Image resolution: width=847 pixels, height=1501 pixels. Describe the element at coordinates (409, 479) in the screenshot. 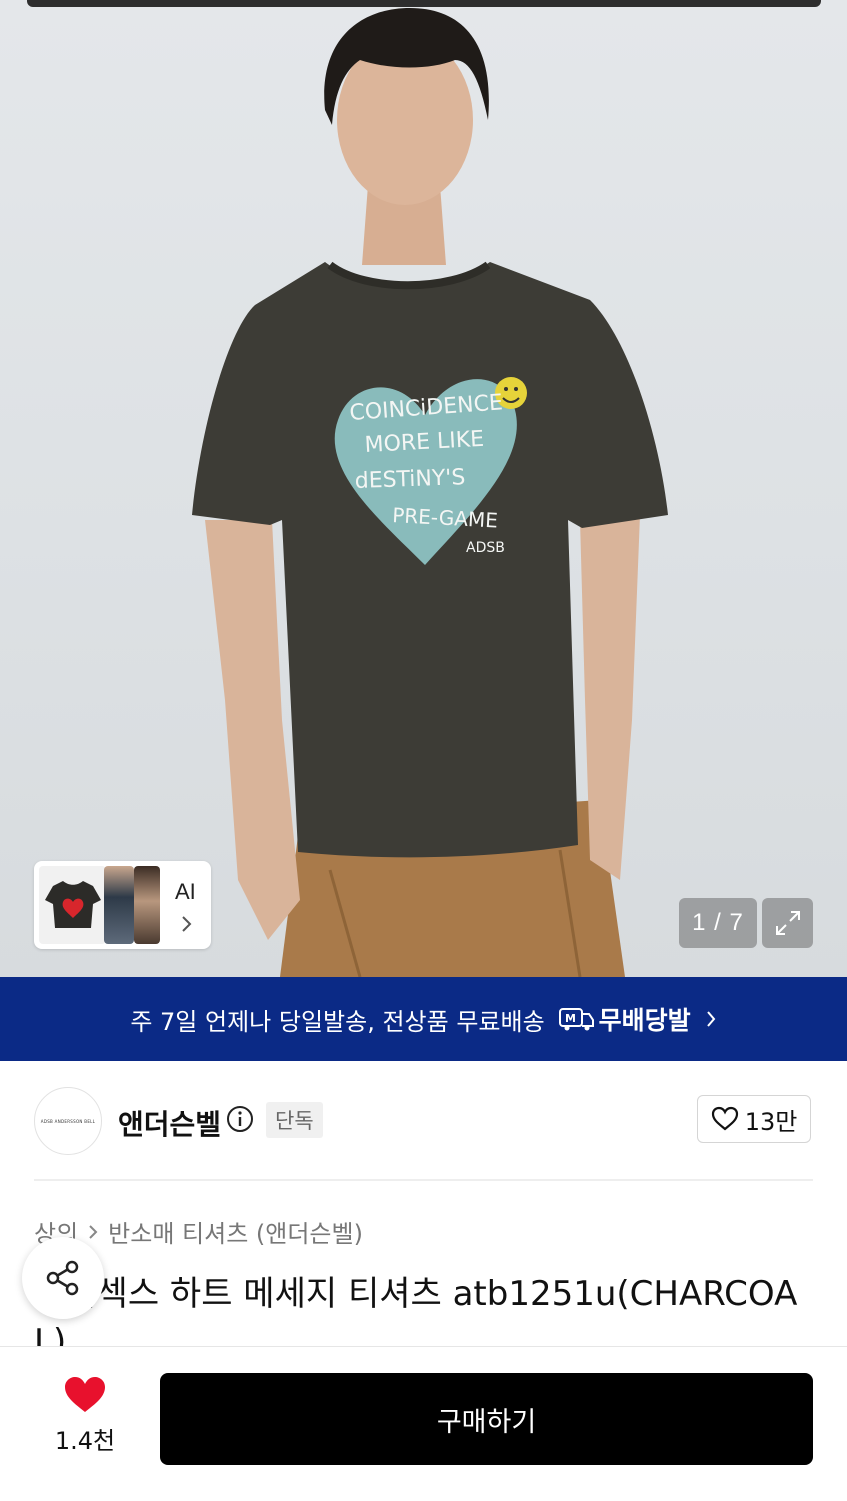

I see `shirt-print-line-3: dESTiNY'S` at that location.